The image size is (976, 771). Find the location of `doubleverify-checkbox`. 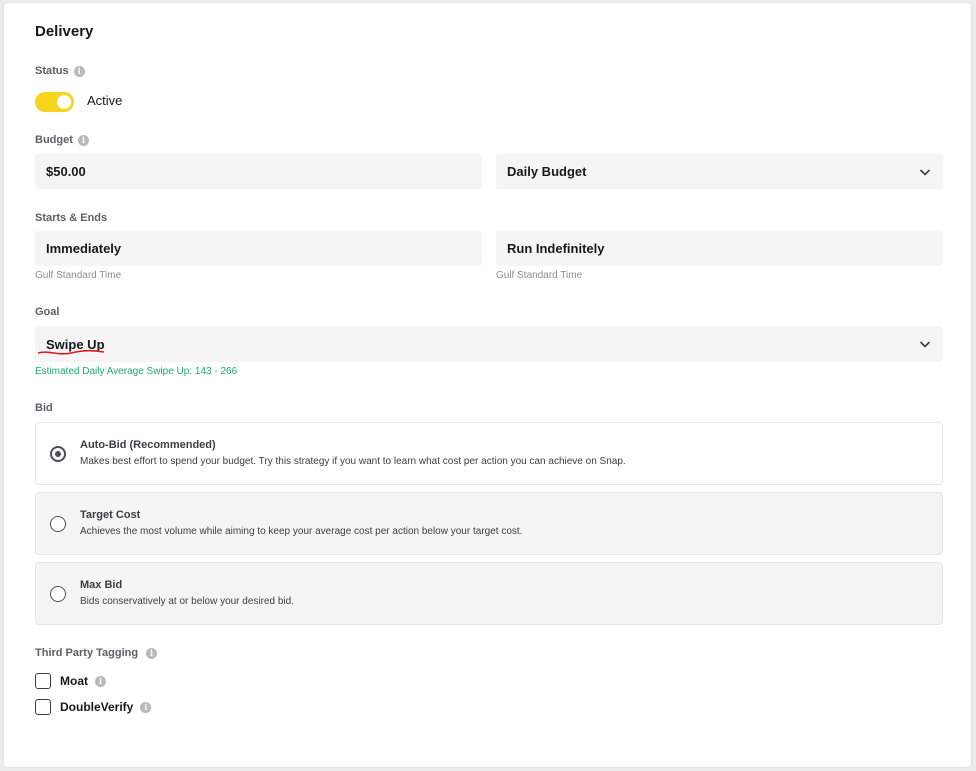

doubleverify-checkbox is located at coordinates (43, 707).